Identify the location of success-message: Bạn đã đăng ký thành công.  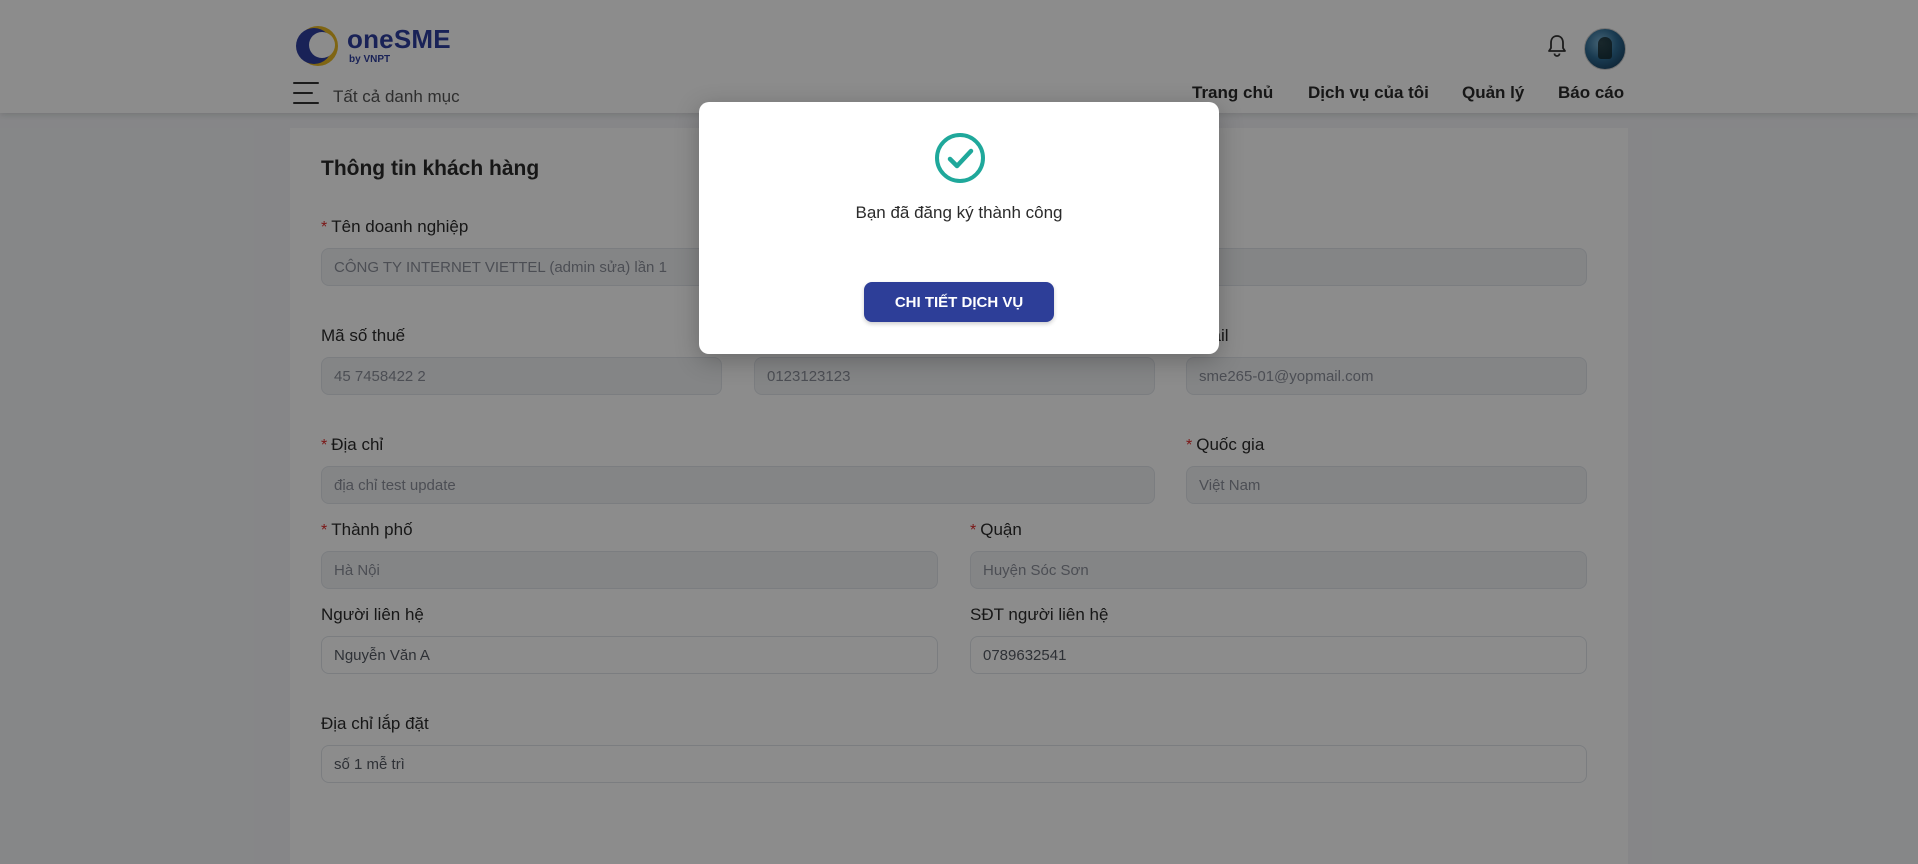
(959, 212).